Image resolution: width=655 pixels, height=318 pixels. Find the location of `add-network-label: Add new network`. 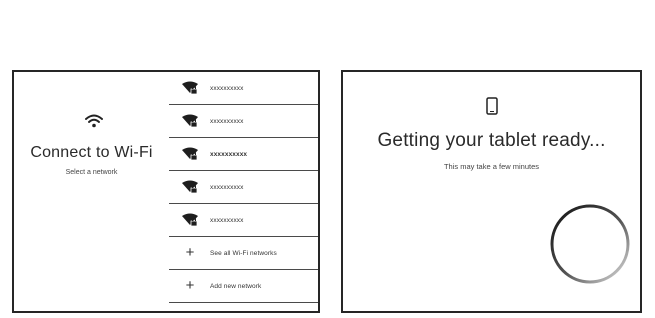

add-network-label: Add new network is located at coordinates (236, 286).